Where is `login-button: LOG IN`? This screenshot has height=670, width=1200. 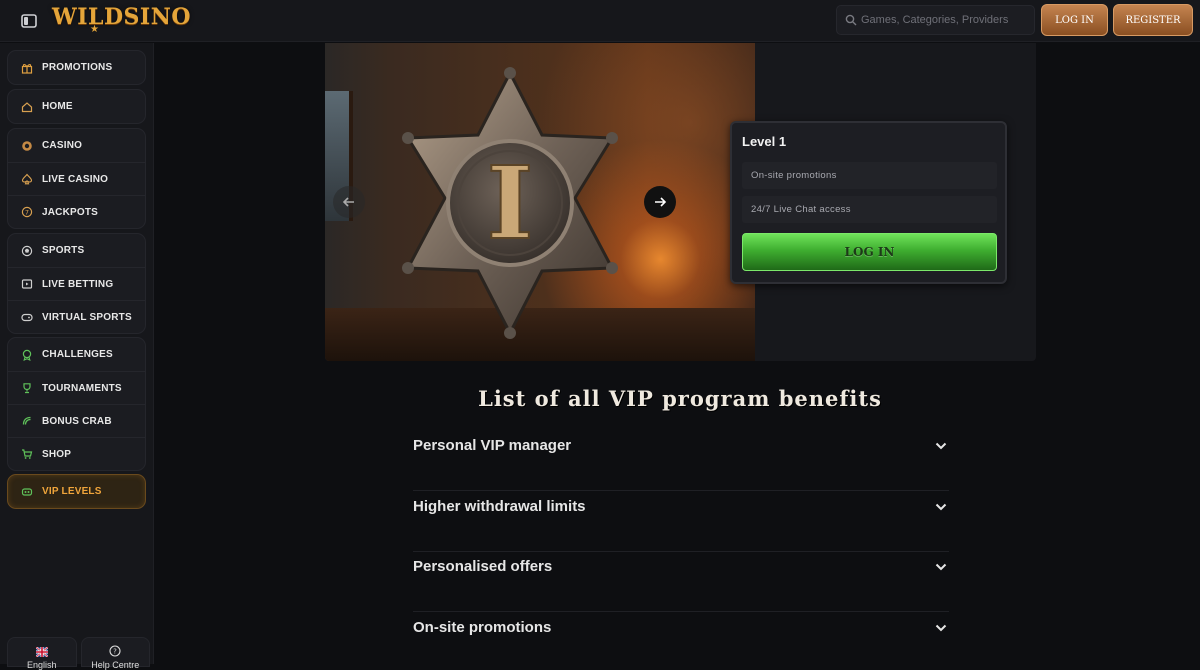 login-button: LOG IN is located at coordinates (1074, 20).